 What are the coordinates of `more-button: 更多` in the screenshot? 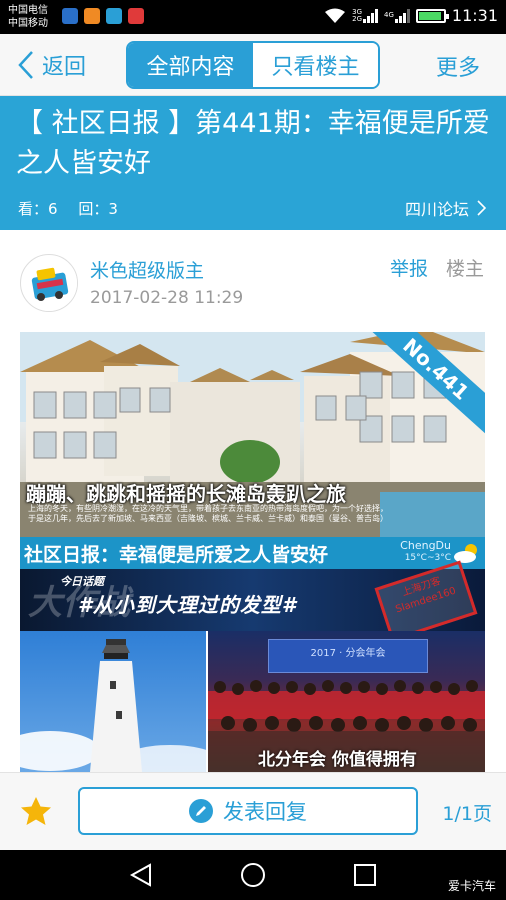 It's located at (458, 66).